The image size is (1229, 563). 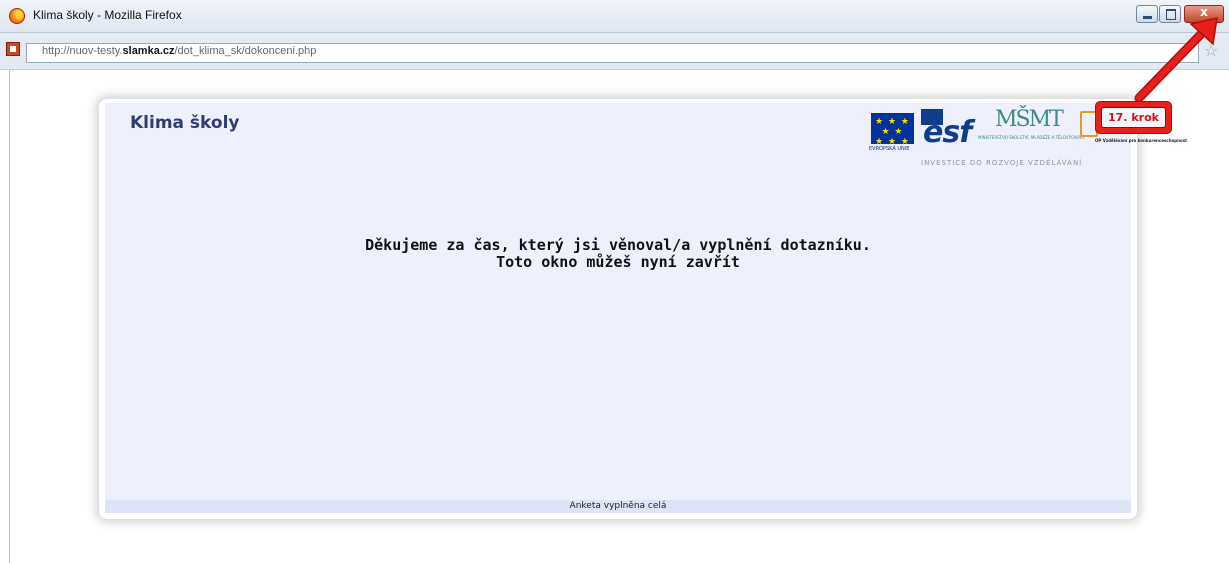 What do you see at coordinates (614, 16) in the screenshot?
I see `window-titlebar: Klima školy - Mozilla Firefox x` at bounding box center [614, 16].